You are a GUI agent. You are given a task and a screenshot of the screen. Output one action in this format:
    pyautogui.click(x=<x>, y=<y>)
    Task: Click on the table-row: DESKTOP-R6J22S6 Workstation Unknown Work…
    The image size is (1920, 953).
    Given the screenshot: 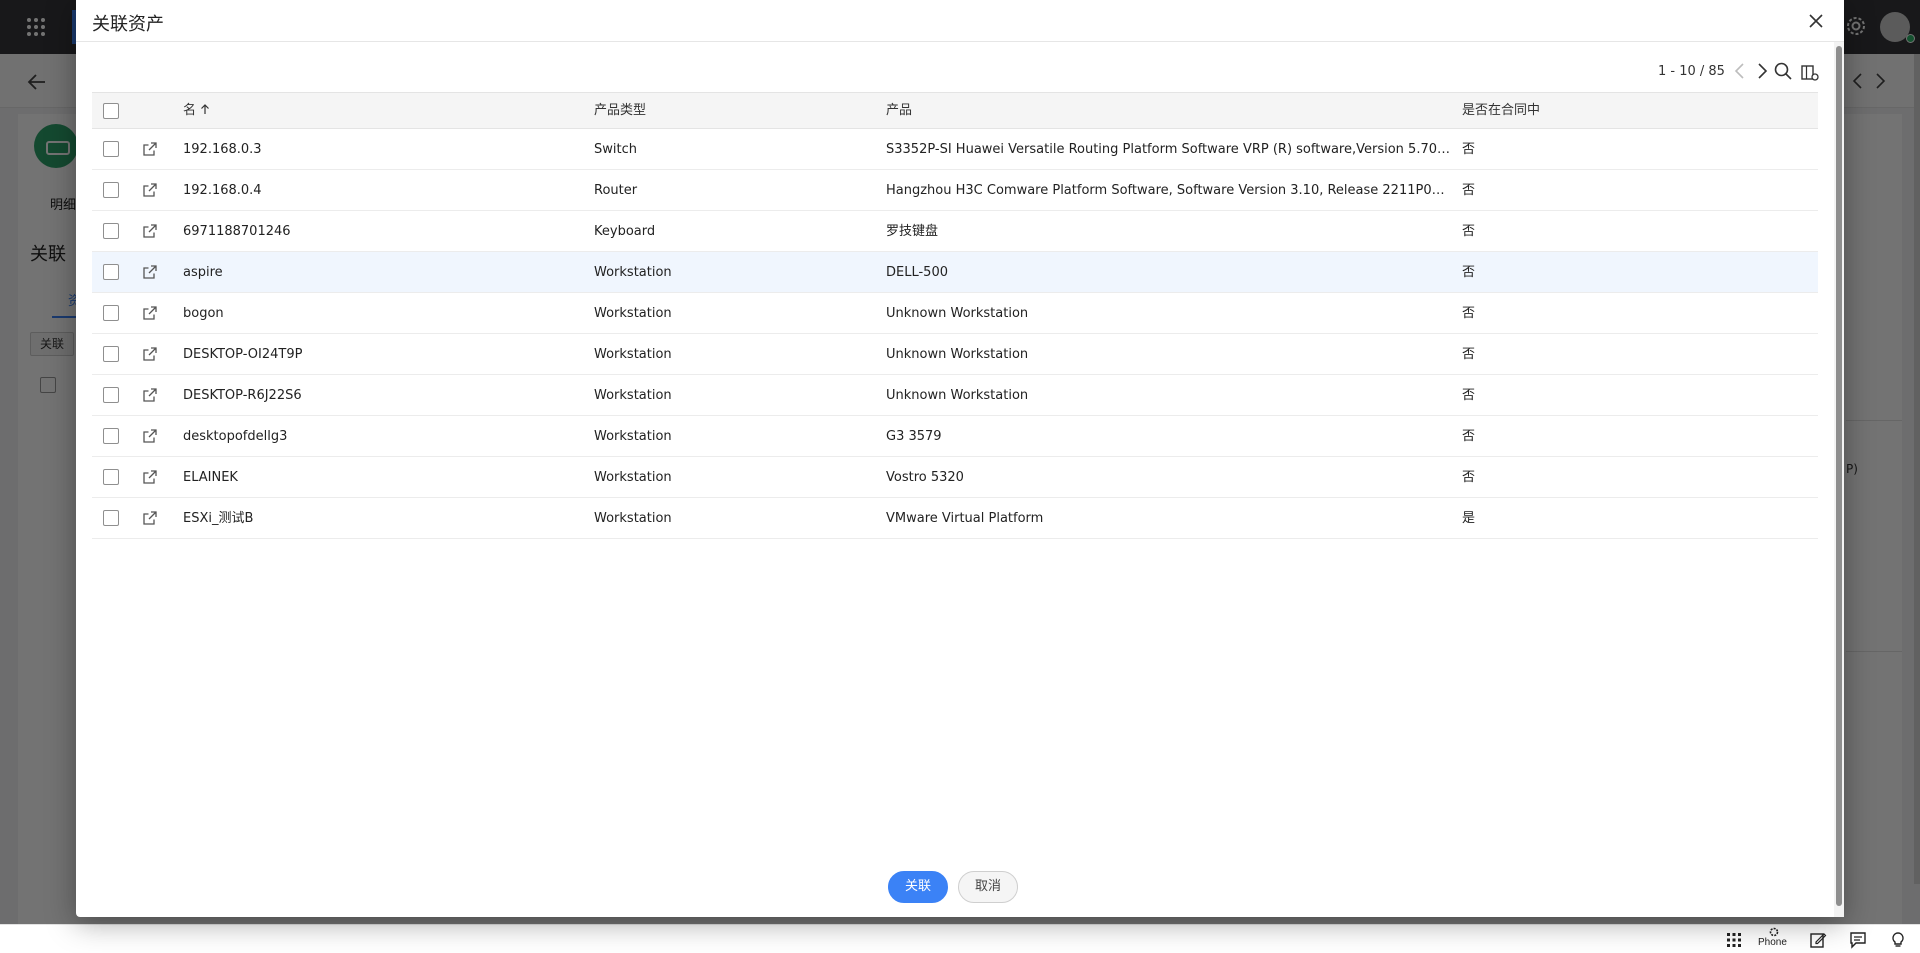 What is the action you would take?
    pyautogui.click(x=955, y=395)
    